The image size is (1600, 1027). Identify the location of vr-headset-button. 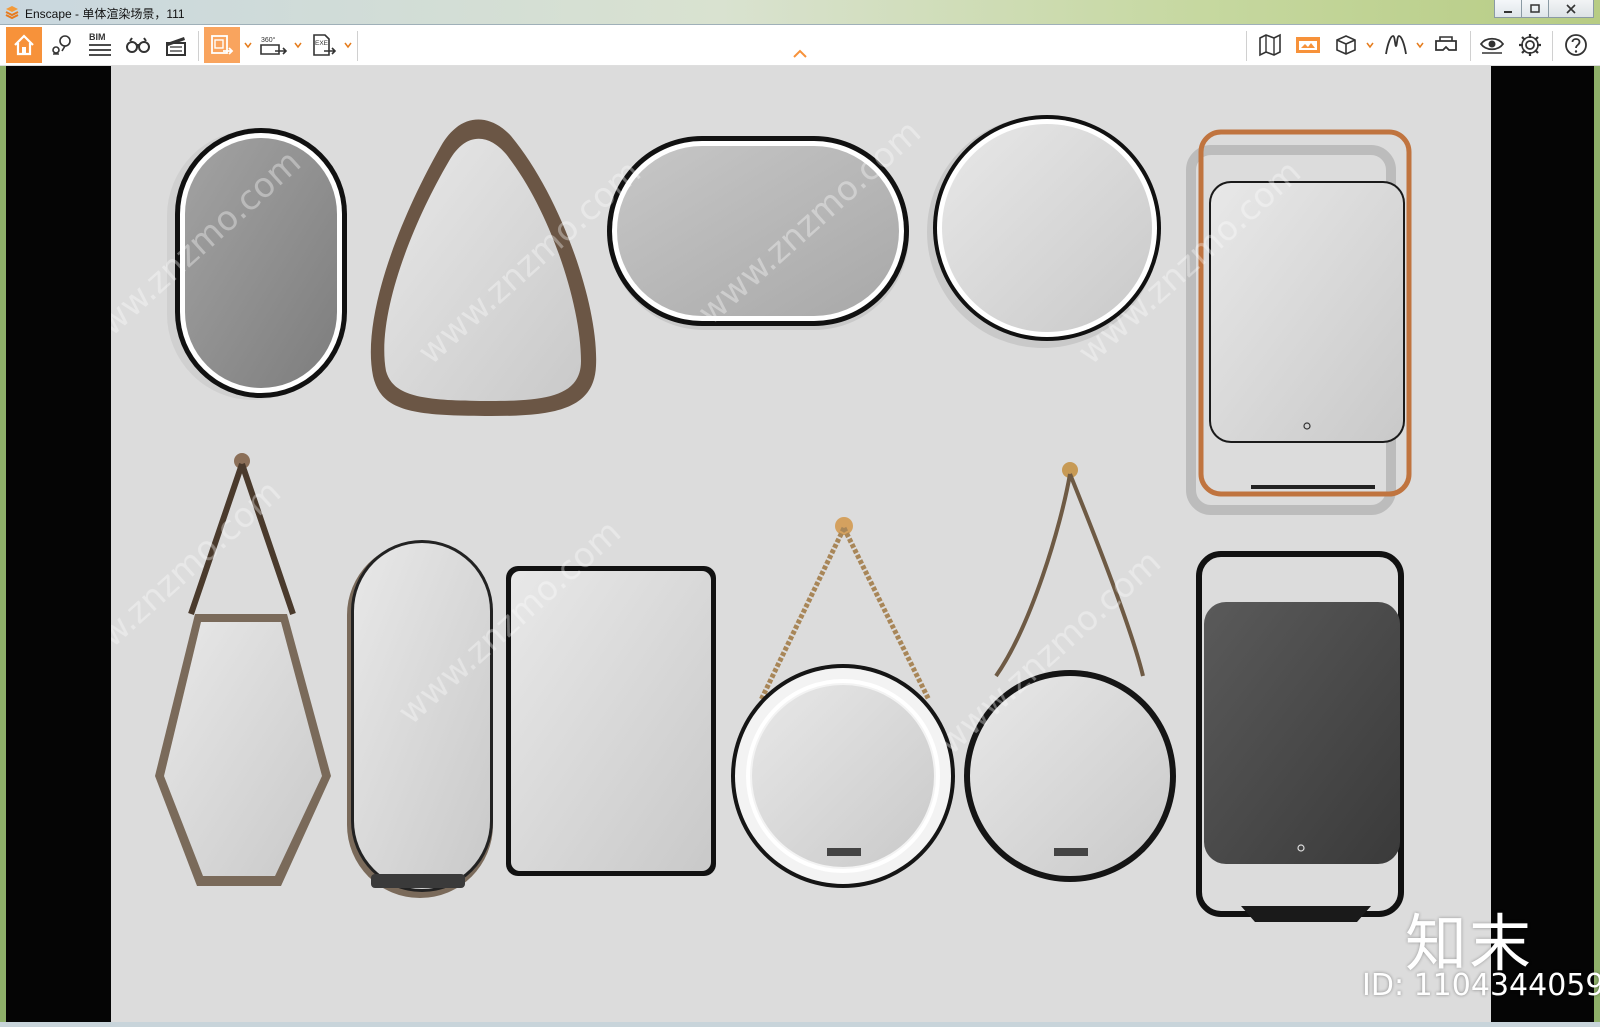
(1446, 45).